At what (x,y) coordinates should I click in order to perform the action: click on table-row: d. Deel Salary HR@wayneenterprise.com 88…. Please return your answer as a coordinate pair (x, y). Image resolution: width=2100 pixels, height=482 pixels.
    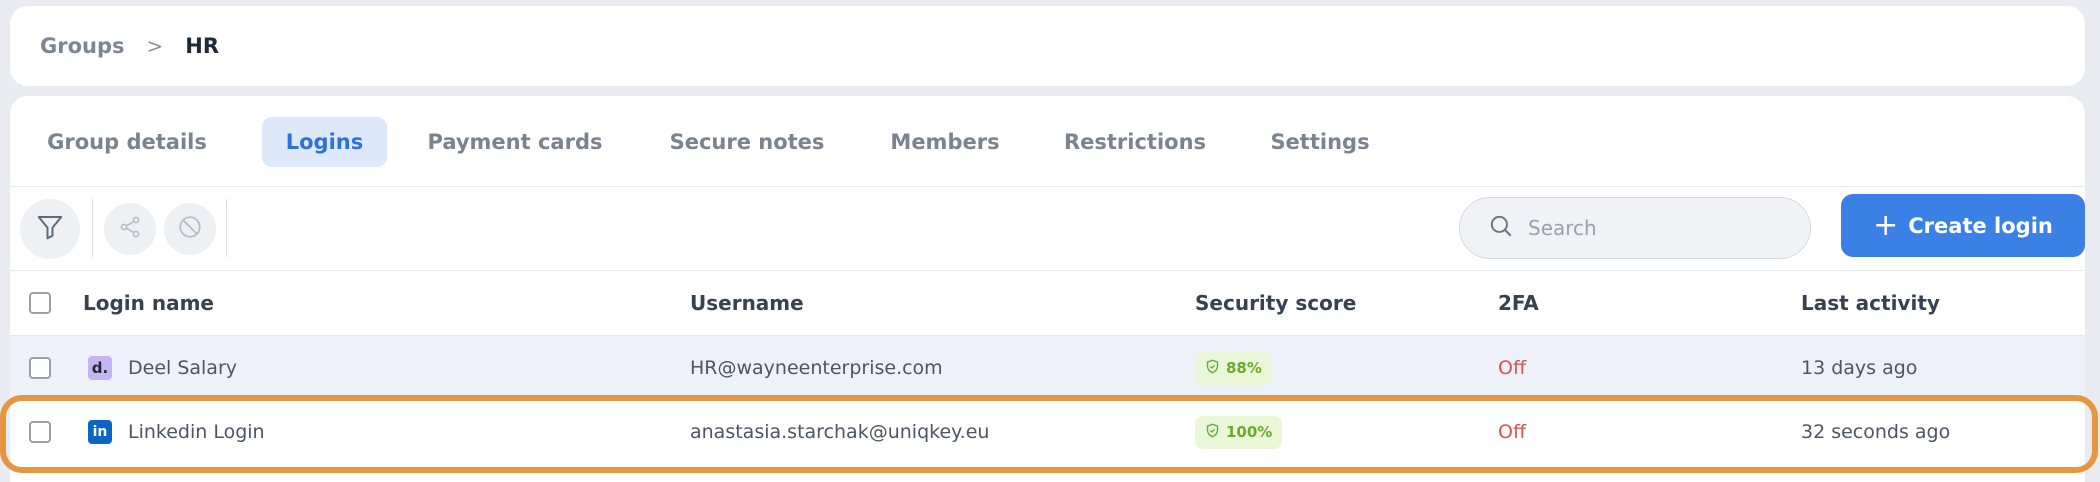
    Looking at the image, I should click on (1047, 368).